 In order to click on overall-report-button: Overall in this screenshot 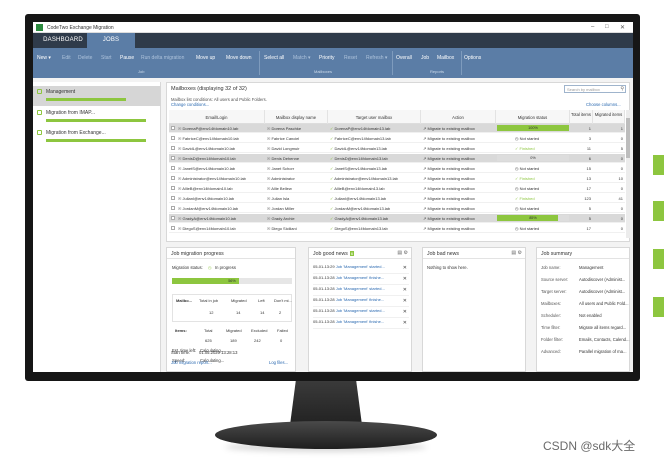, I will do `click(404, 58)`.